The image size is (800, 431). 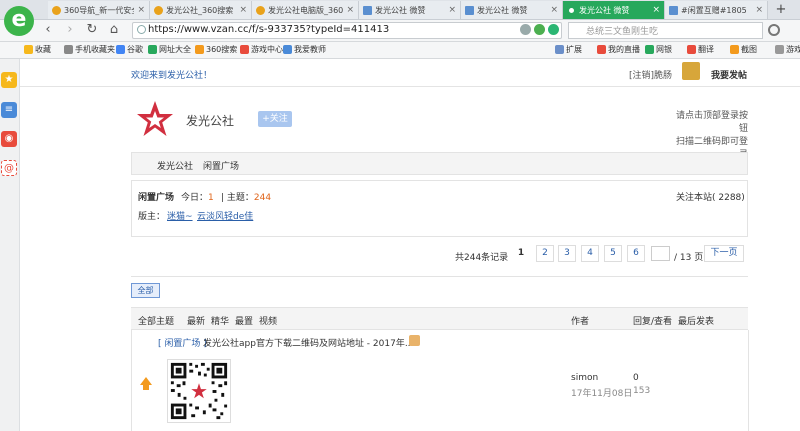 What do you see at coordinates (135, 49) in the screenshot?
I see `bookmark-label: 谷歌` at bounding box center [135, 49].